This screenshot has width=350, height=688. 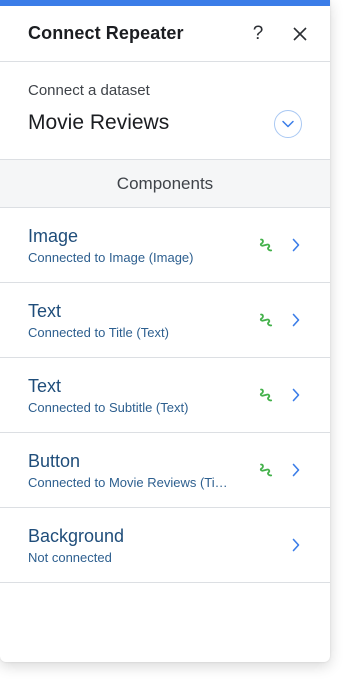 I want to click on chevron-down-icon, so click(x=288, y=124).